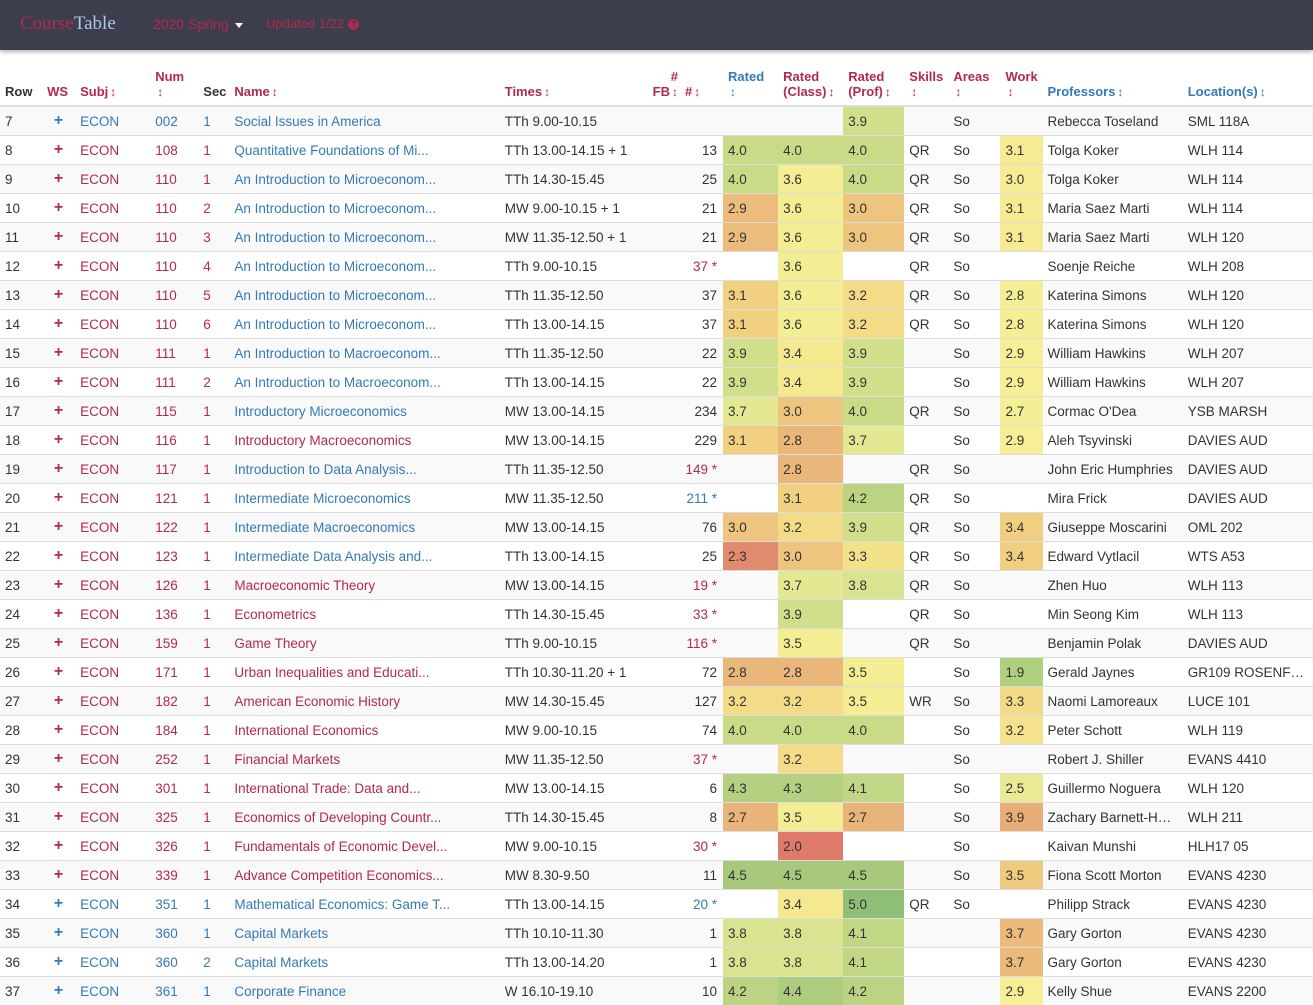 The height and width of the screenshot is (1005, 1313). What do you see at coordinates (364, 730) in the screenshot?
I see `course-name-link: International Economics` at bounding box center [364, 730].